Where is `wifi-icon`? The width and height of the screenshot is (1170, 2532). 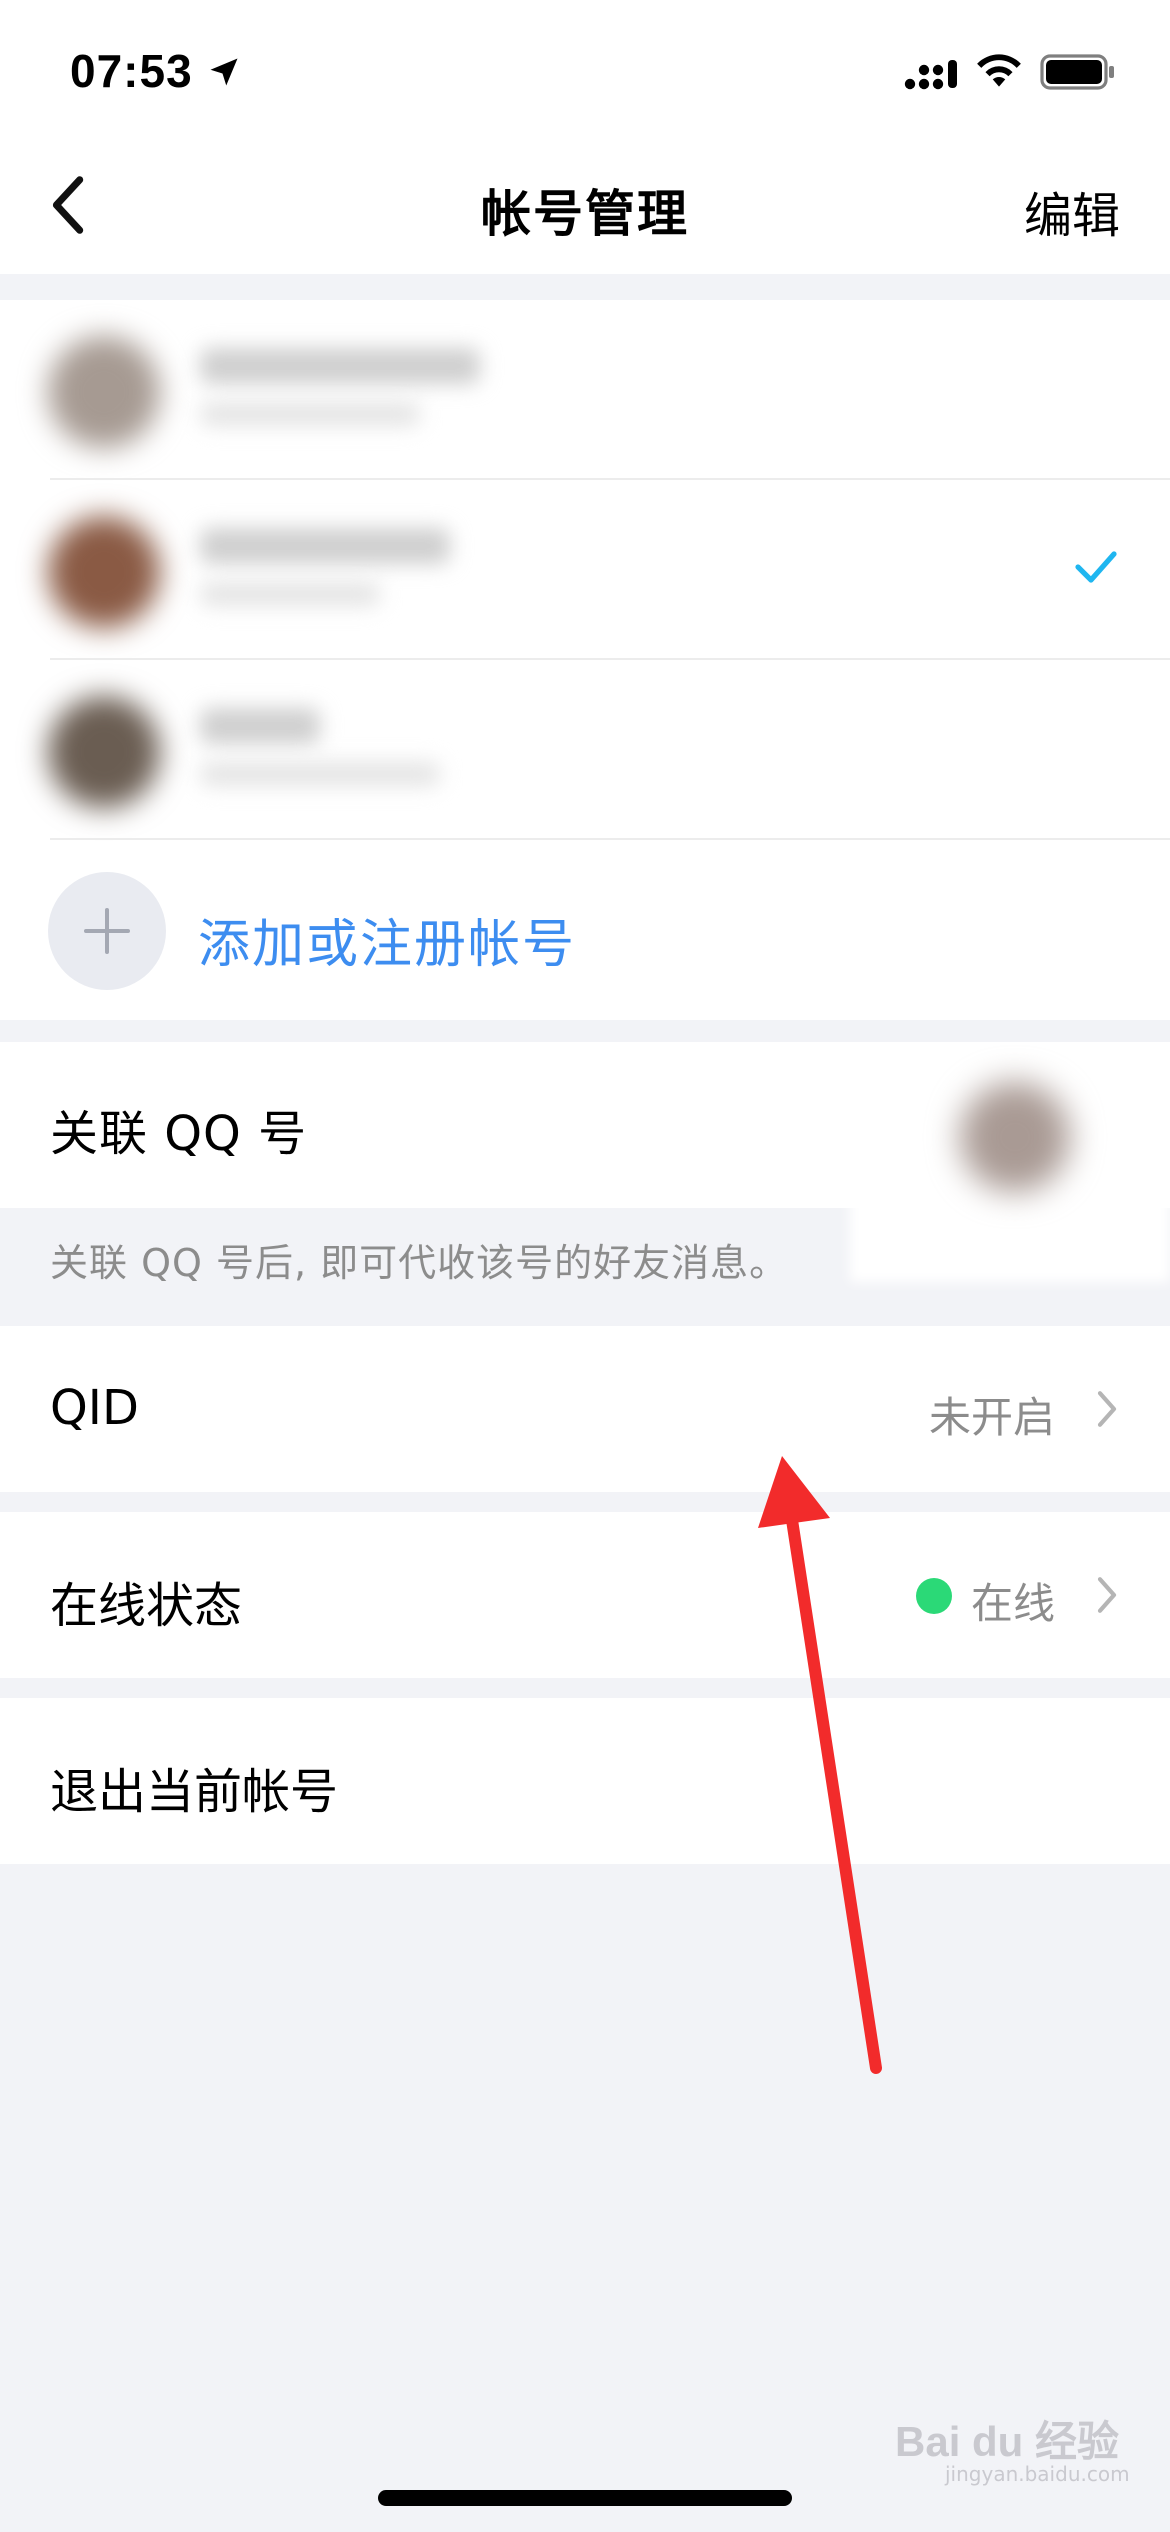
wifi-icon is located at coordinates (999, 70).